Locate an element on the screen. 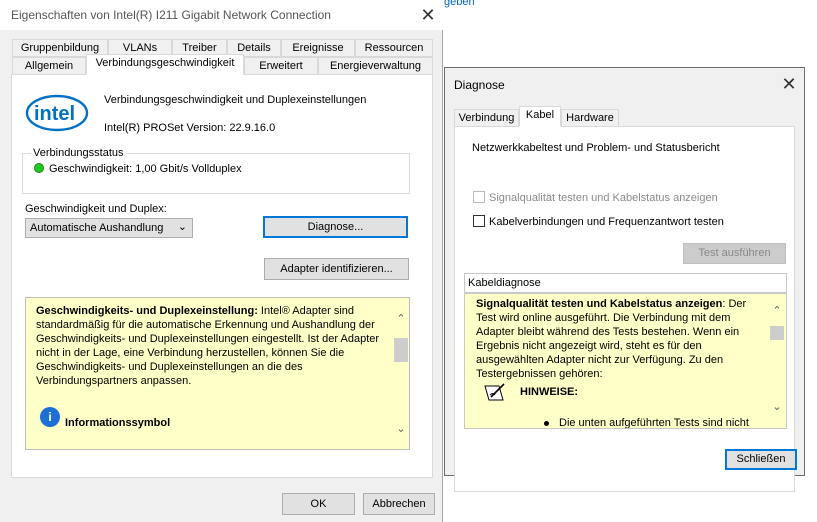 The image size is (817, 522). help-title: Geschwindigkeits- und Duplexeinstellung: is located at coordinates (147, 311).